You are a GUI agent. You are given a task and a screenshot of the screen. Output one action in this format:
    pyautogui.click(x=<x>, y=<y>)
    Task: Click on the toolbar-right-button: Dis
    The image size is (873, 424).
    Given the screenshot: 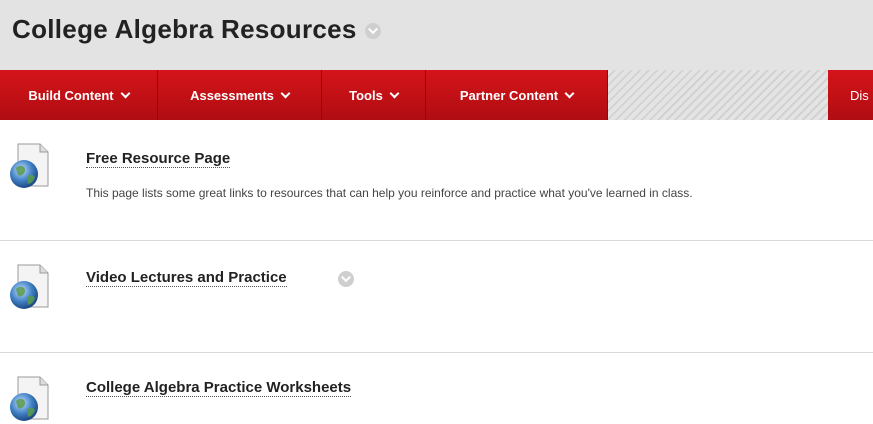 What is the action you would take?
    pyautogui.click(x=850, y=95)
    